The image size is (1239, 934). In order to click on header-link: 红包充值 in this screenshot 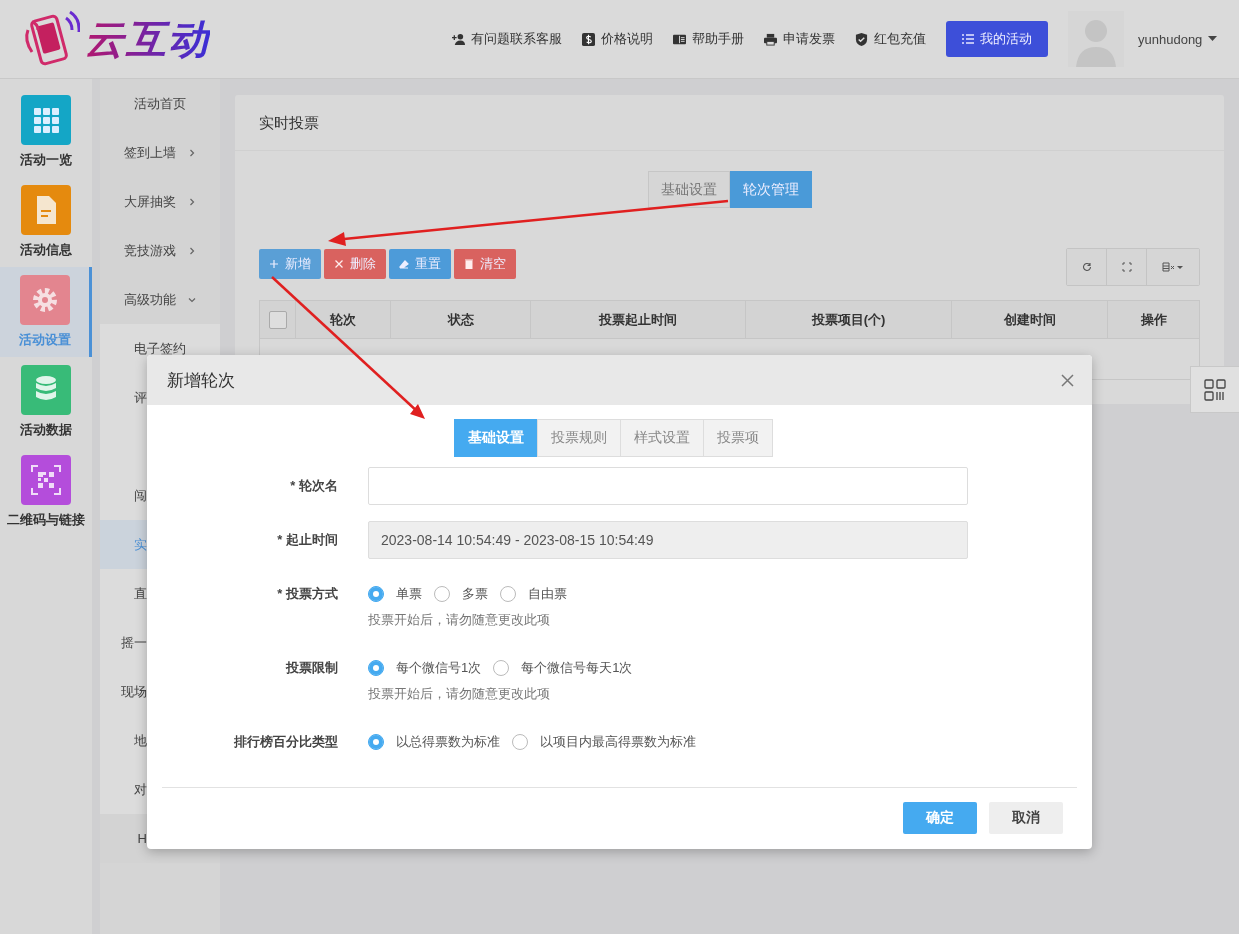, I will do `click(890, 39)`.